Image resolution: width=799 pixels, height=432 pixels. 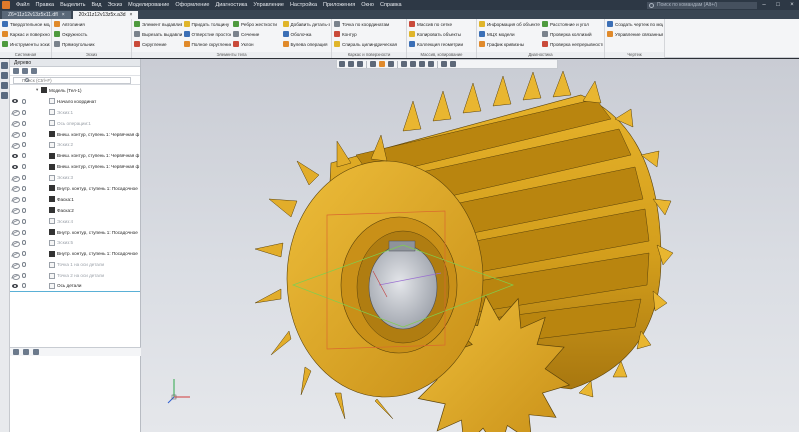 What do you see at coordinates (764, 5) in the screenshot?
I see `minimize-button: –` at bounding box center [764, 5].